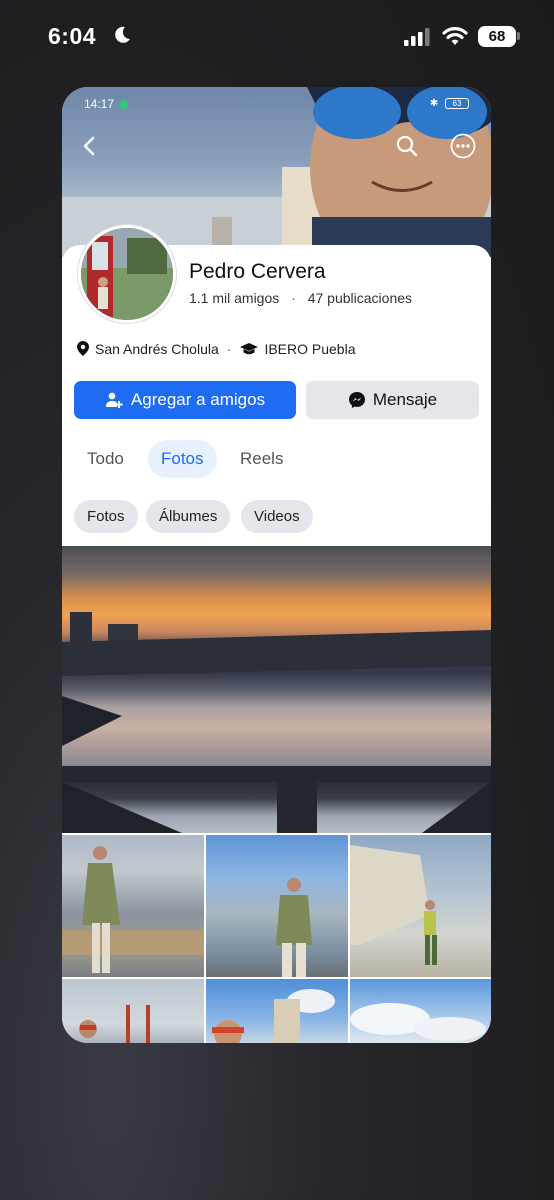 The image size is (554, 1200). Describe the element at coordinates (277, 36) in the screenshot. I see `device-status-bar: 6:04 68` at that location.